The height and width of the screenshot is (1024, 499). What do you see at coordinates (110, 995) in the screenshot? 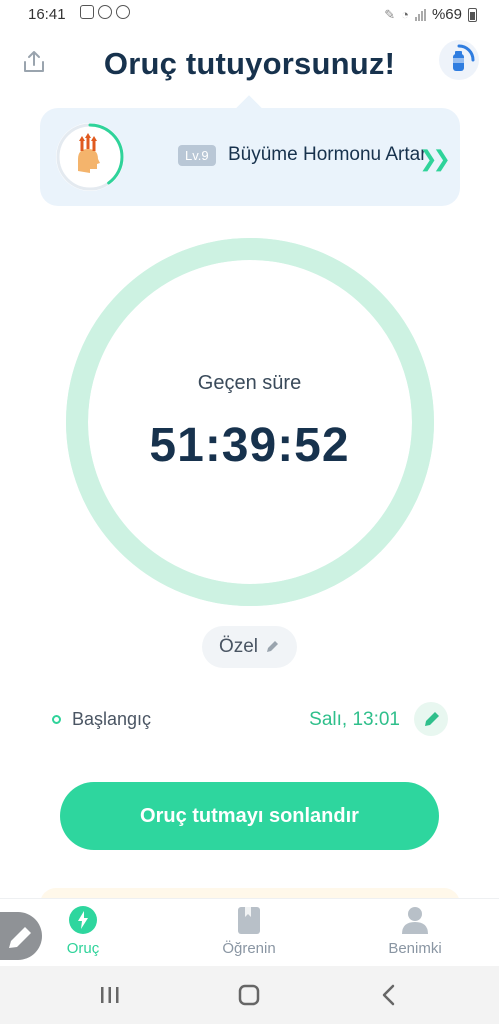
I see `recent-apps-icon` at bounding box center [110, 995].